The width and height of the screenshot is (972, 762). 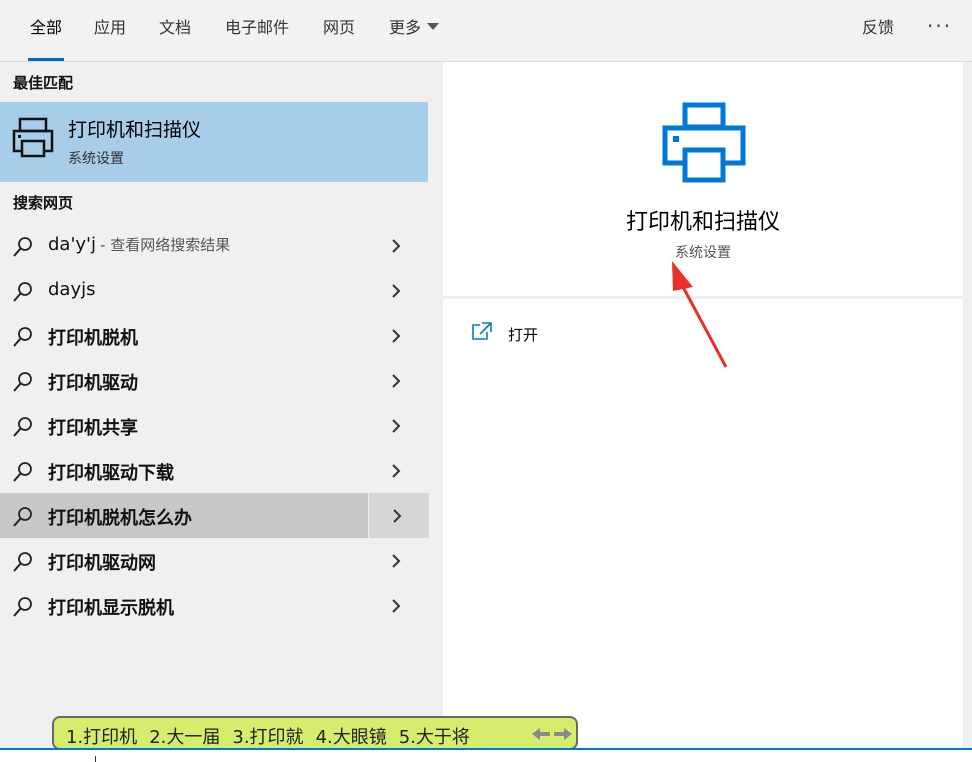 I want to click on web-result-text: da'y'j, so click(x=72, y=244).